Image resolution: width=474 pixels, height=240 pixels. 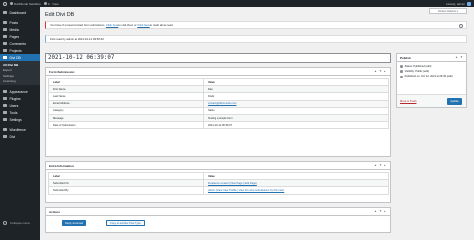 What do you see at coordinates (218, 58) in the screenshot?
I see `title-field: 2021-10-12 06:39:07` at bounding box center [218, 58].